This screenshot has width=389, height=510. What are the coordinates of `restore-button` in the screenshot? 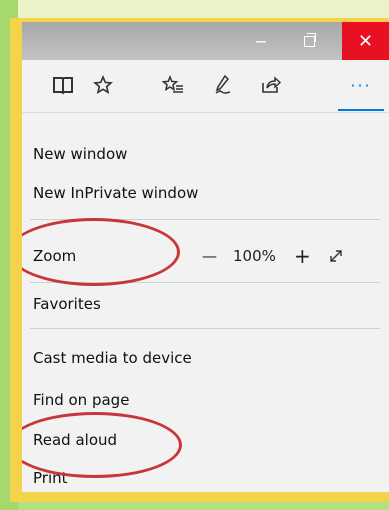 It's located at (309, 41).